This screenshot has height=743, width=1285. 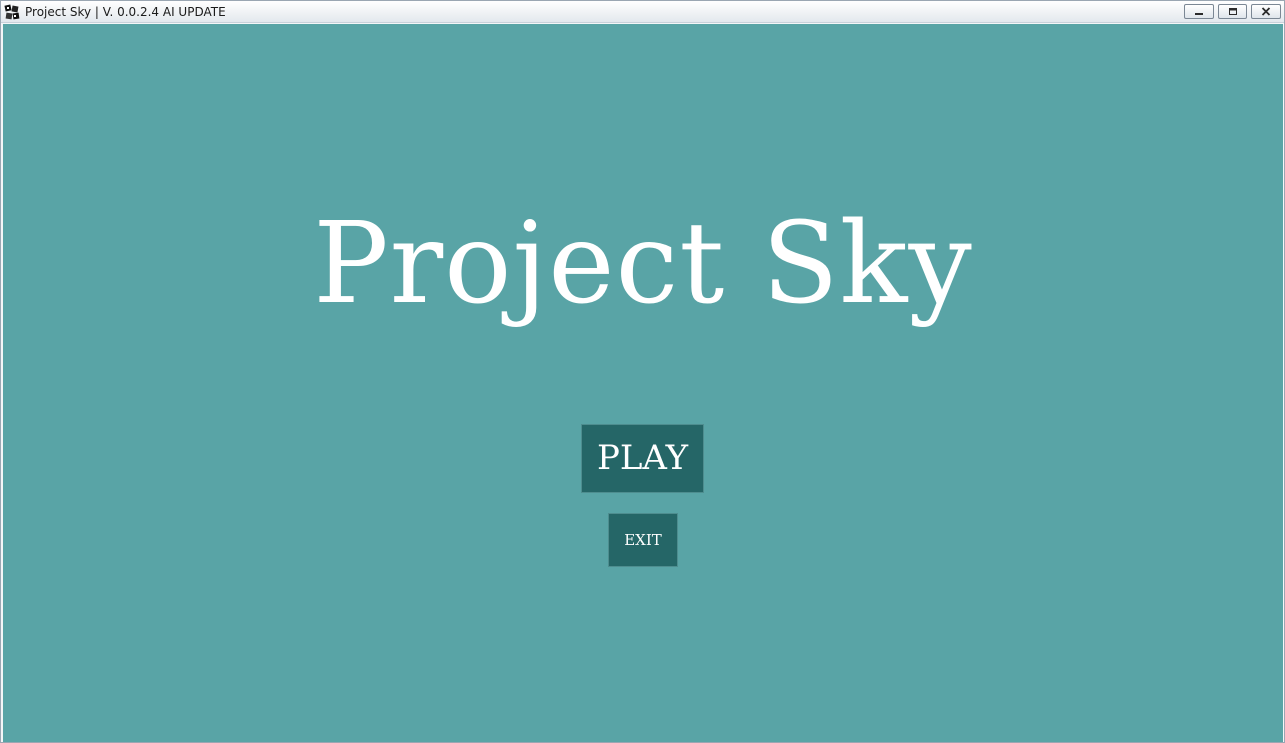 What do you see at coordinates (643, 264) in the screenshot?
I see `game-title: Project Sky` at bounding box center [643, 264].